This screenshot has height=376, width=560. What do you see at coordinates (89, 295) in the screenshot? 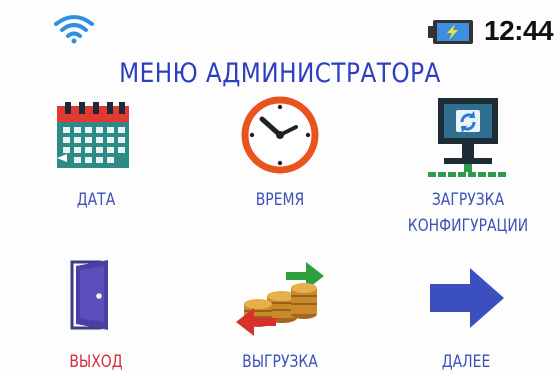
I see `door-icon` at bounding box center [89, 295].